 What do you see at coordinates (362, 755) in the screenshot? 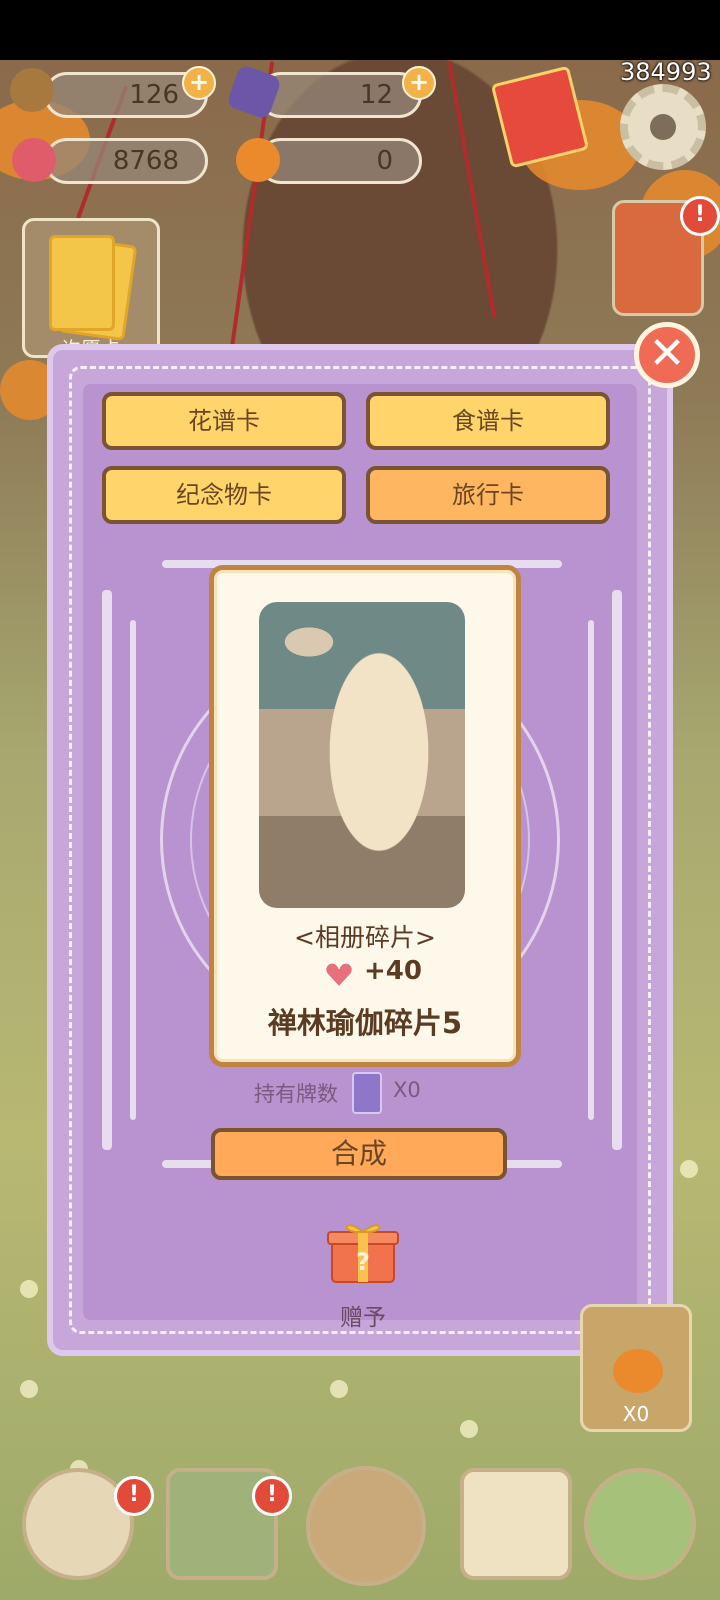
I see `card-illustration` at bounding box center [362, 755].